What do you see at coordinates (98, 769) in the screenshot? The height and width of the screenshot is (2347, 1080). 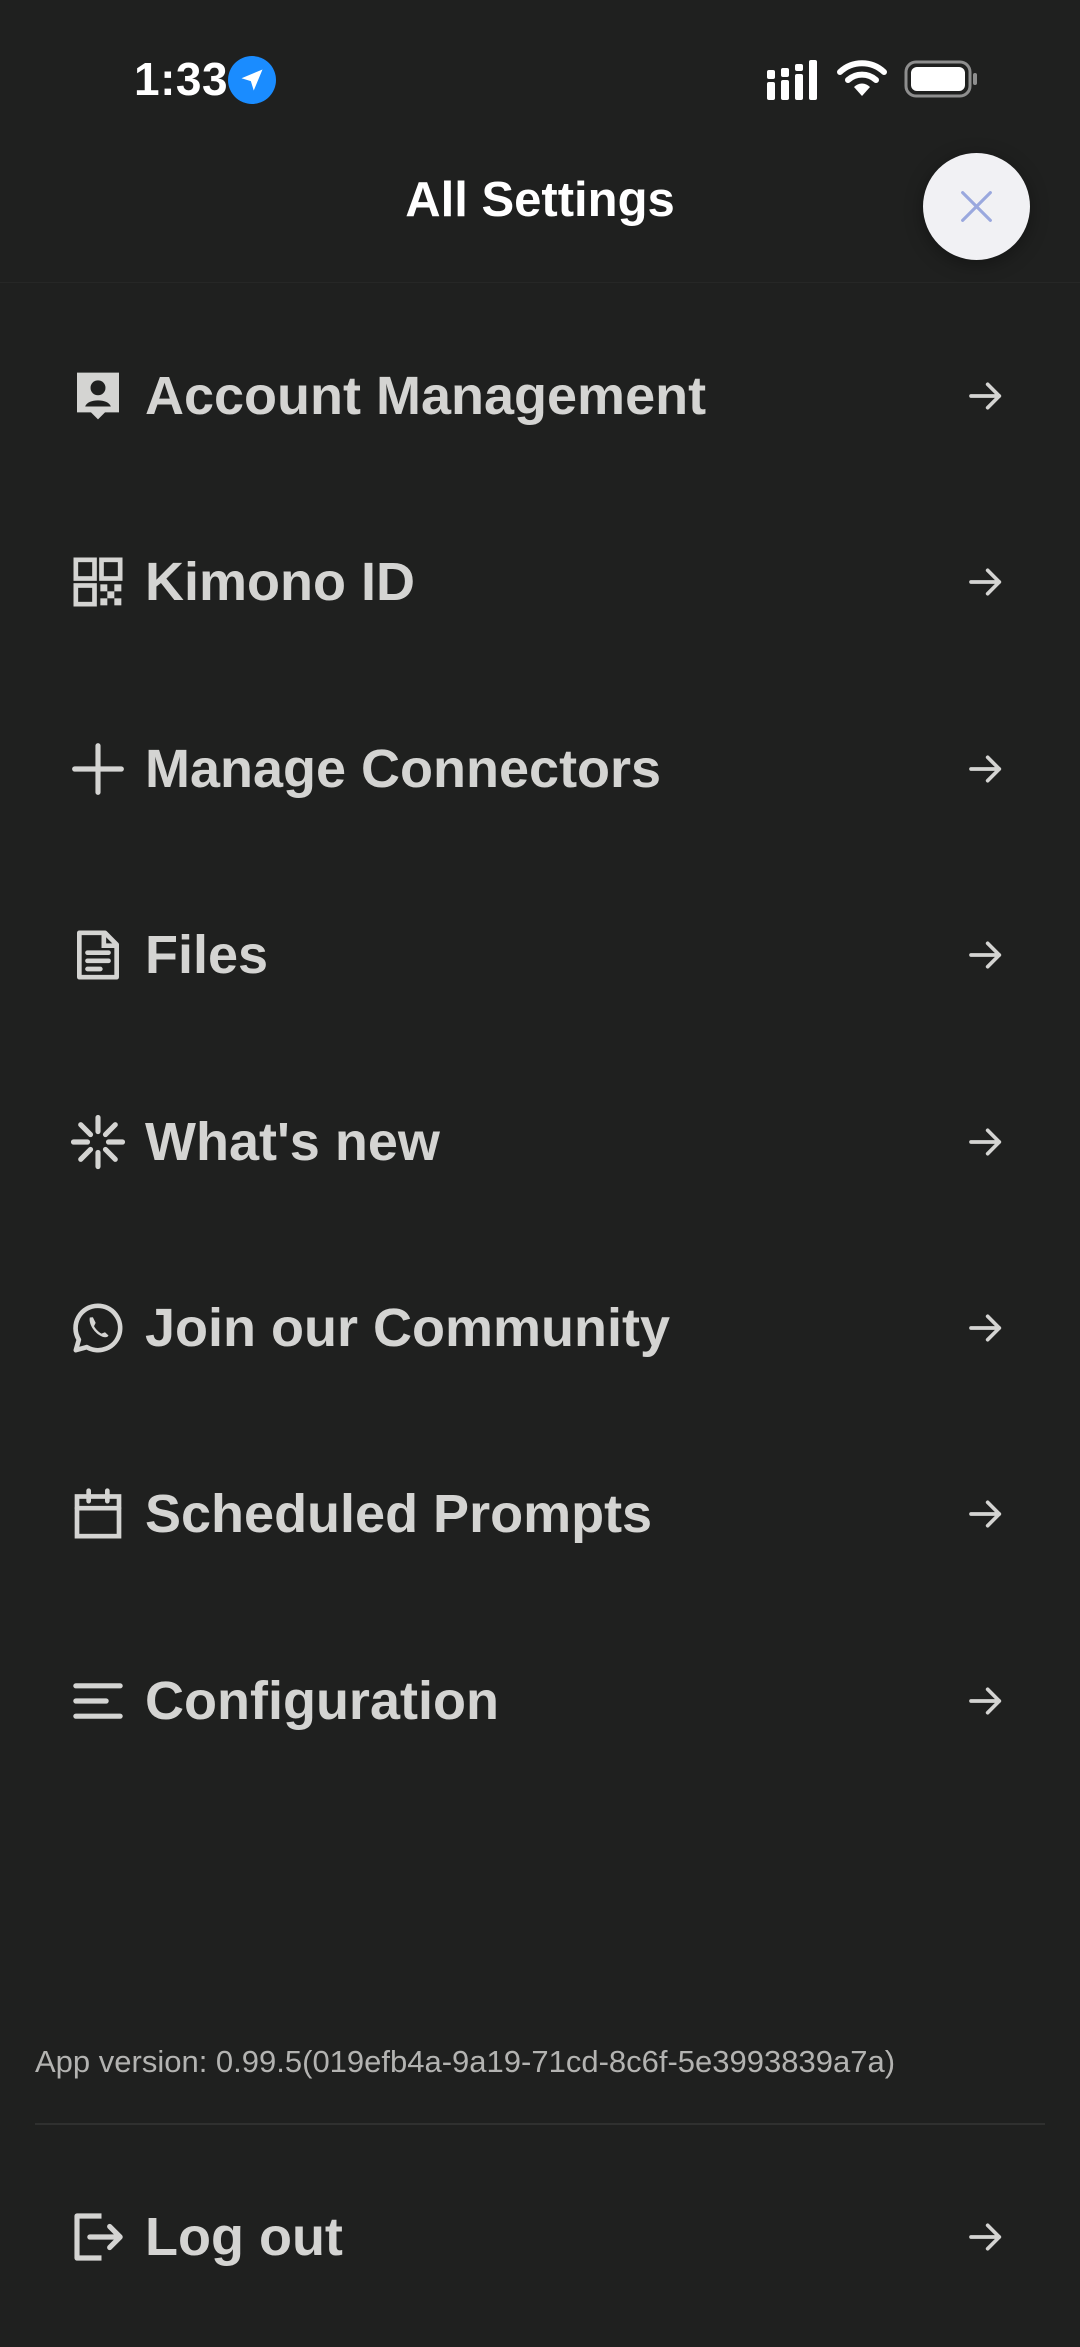 I see `plus-icon` at bounding box center [98, 769].